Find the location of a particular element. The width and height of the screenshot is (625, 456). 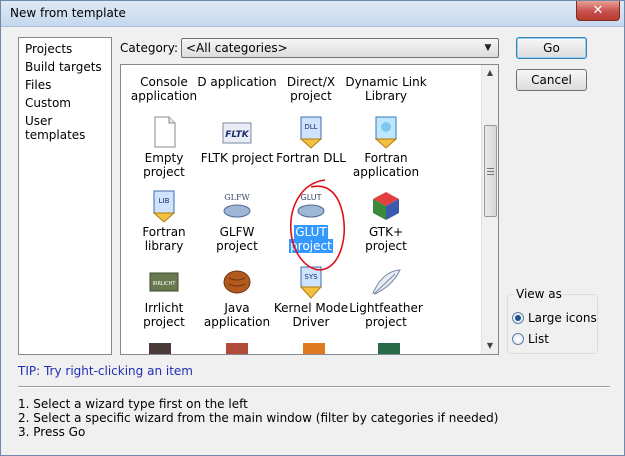

template-item: Lightfeather project is located at coordinates (386, 297).